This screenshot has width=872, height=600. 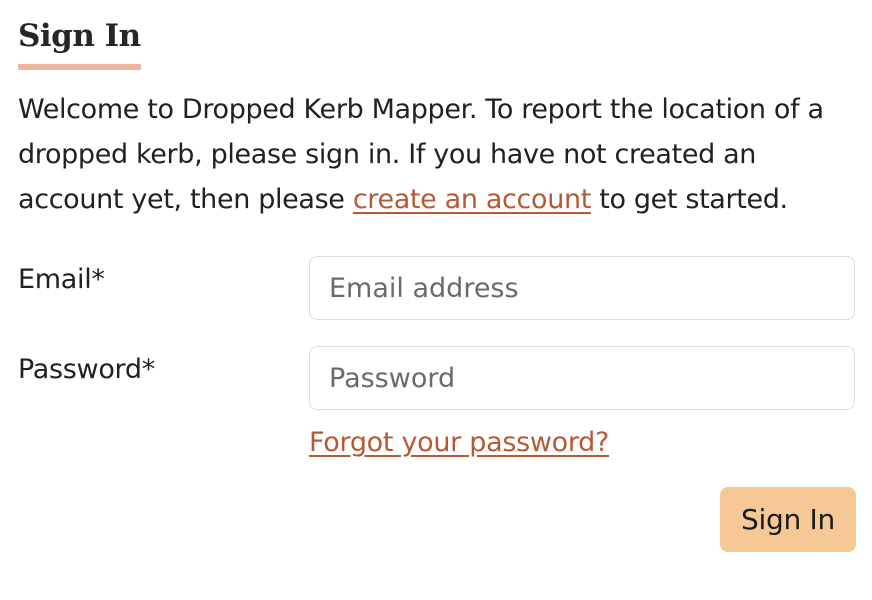 I want to click on intro-text-after-link: to get started., so click(x=689, y=199).